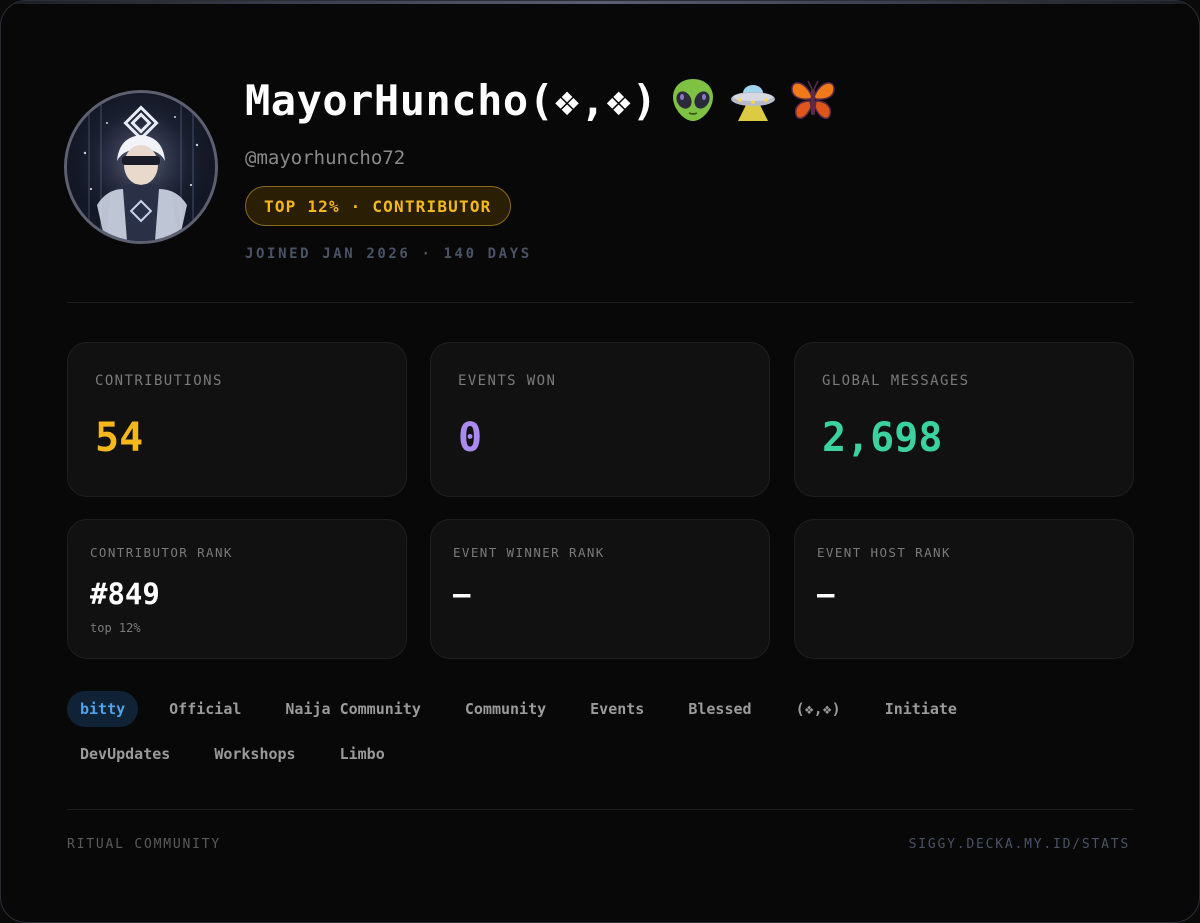 The height and width of the screenshot is (923, 1200). Describe the element at coordinates (884, 552) in the screenshot. I see `rank-label: EVENT HOST RANK` at that location.